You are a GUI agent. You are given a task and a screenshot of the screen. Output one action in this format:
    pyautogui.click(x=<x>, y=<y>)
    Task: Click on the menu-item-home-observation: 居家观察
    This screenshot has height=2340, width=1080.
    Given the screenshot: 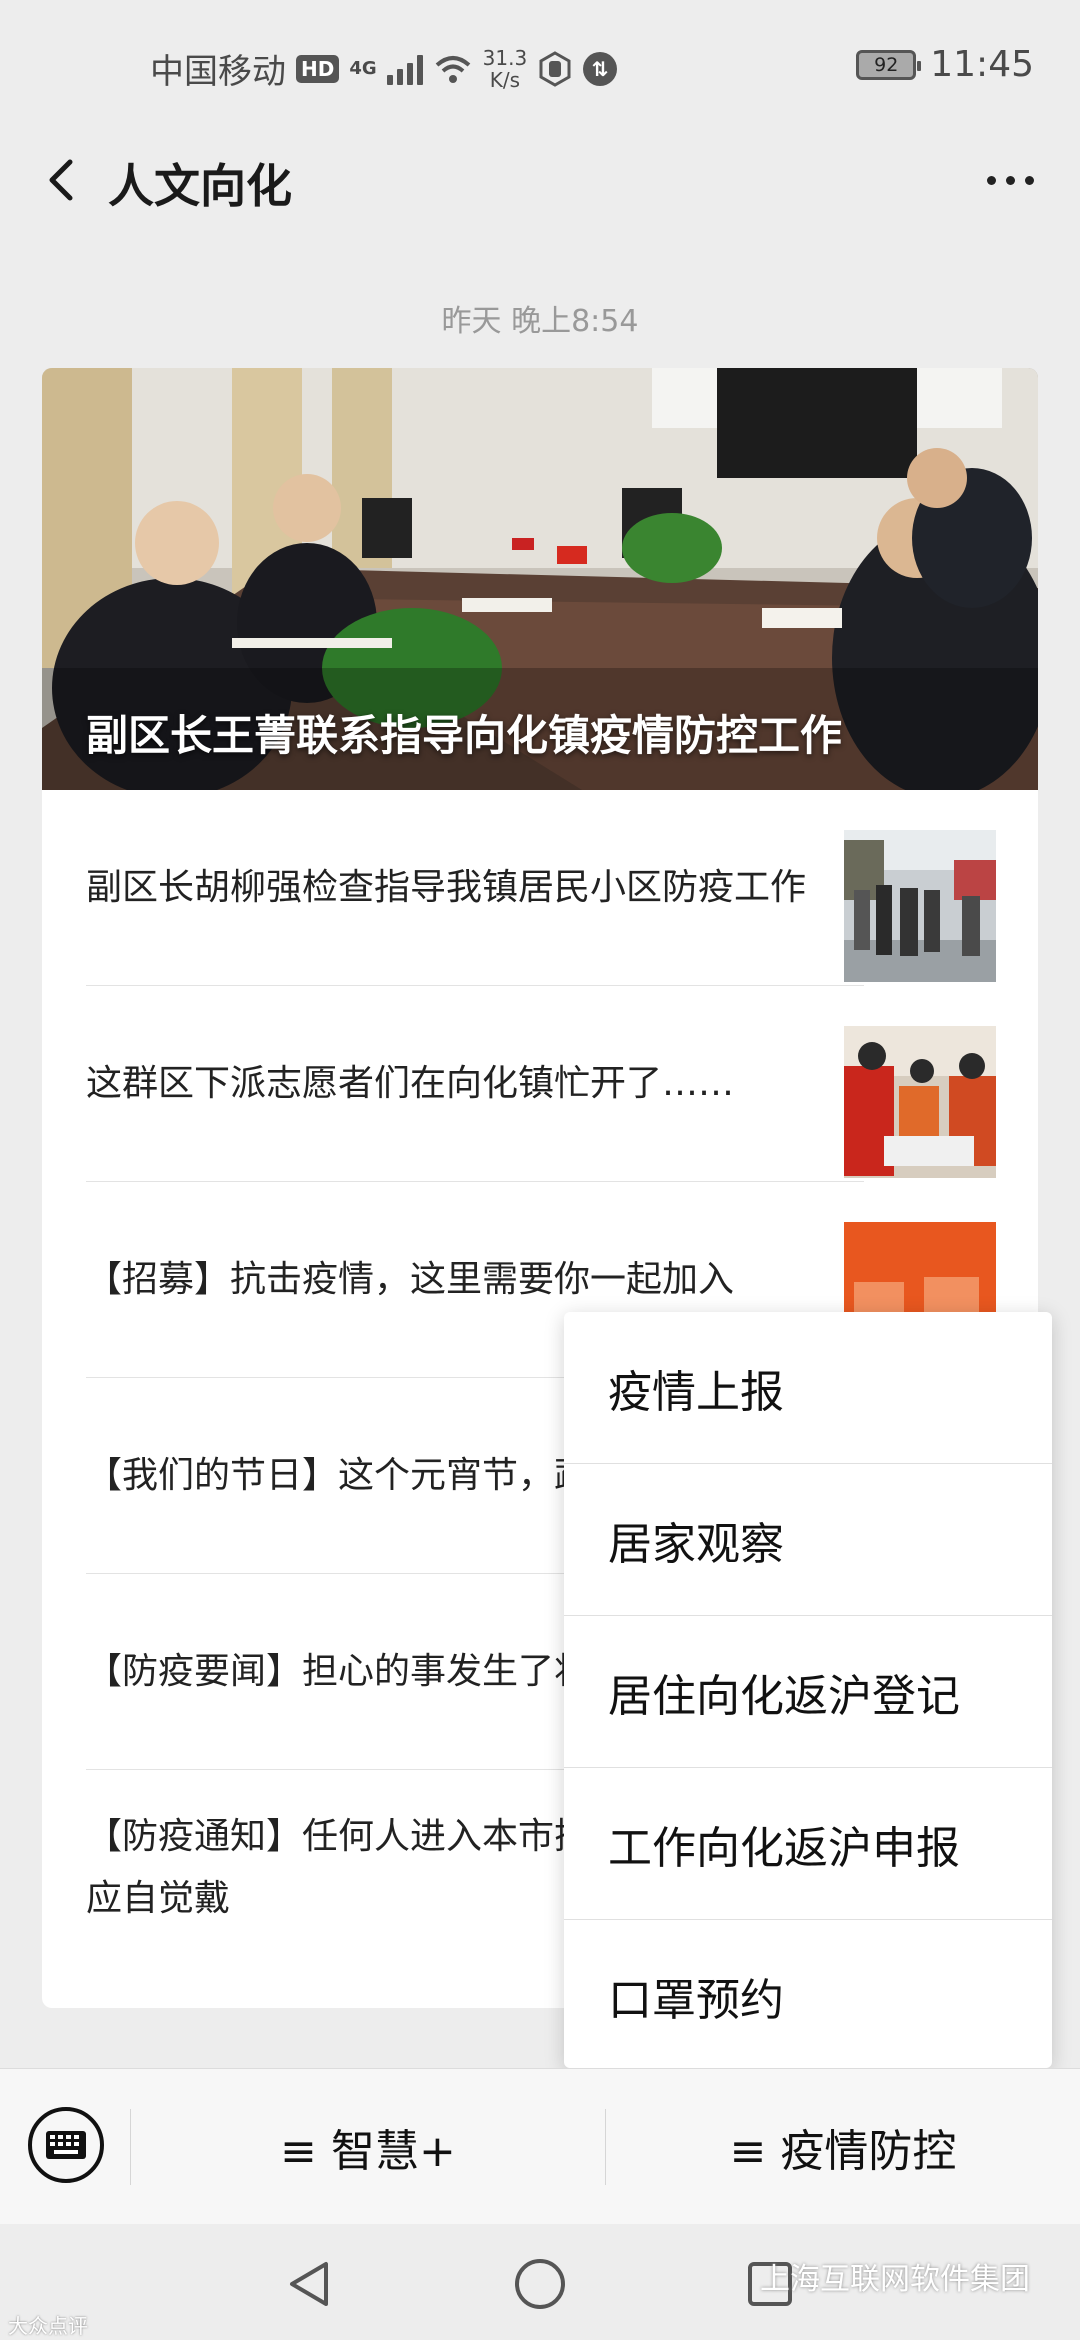 What is the action you would take?
    pyautogui.click(x=808, y=1540)
    